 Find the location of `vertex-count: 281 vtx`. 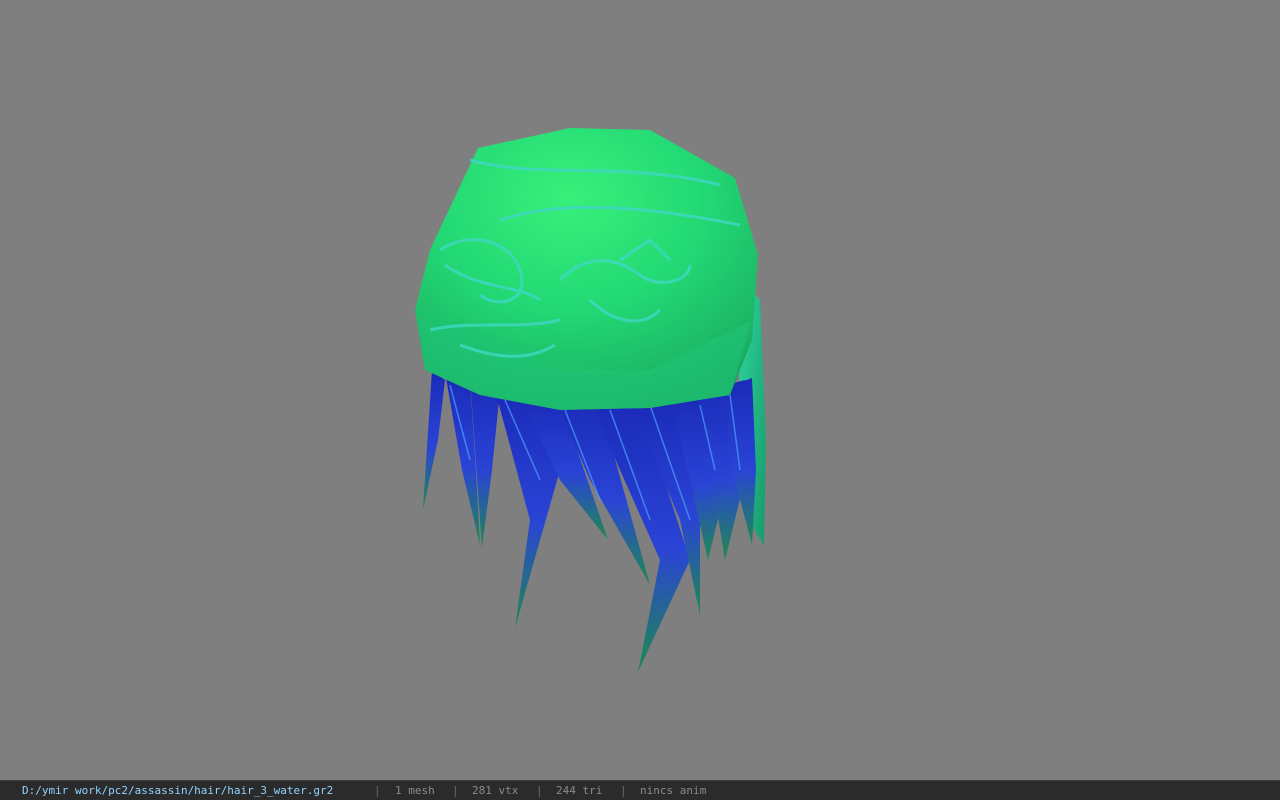

vertex-count: 281 vtx is located at coordinates (495, 790).